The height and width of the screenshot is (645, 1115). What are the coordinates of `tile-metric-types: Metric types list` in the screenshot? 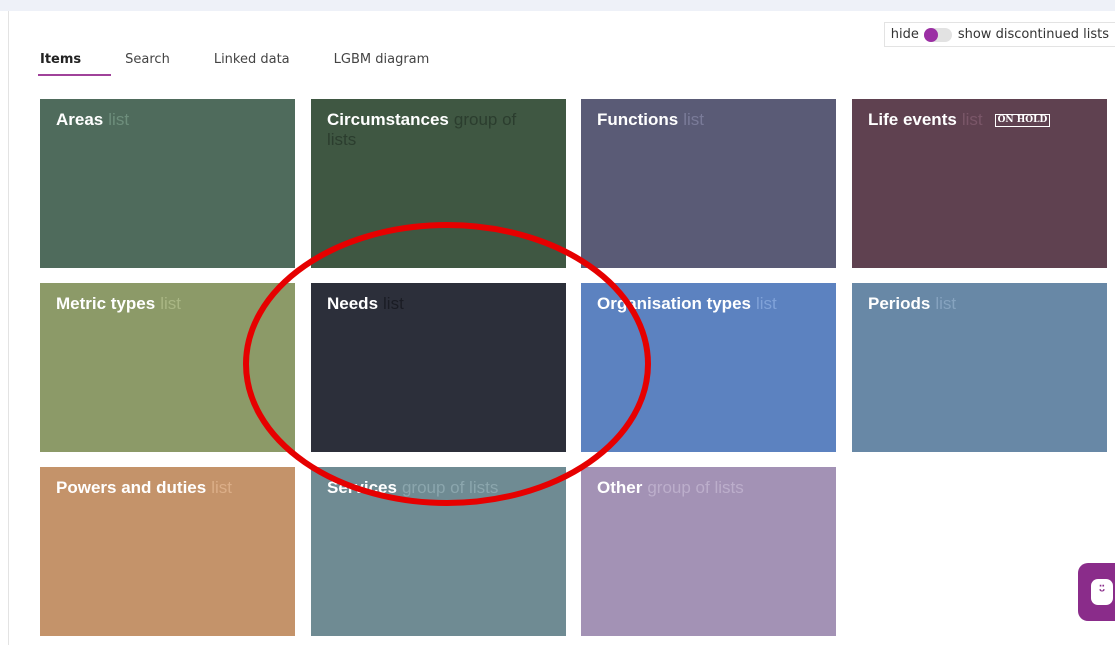 It's located at (167, 367).